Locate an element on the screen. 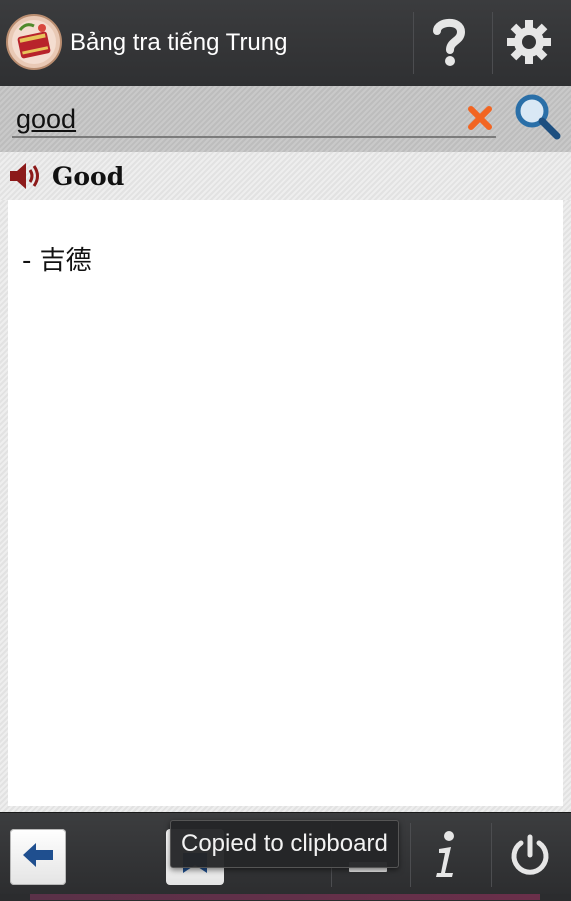 The height and width of the screenshot is (901, 571). back-button is located at coordinates (38, 857).